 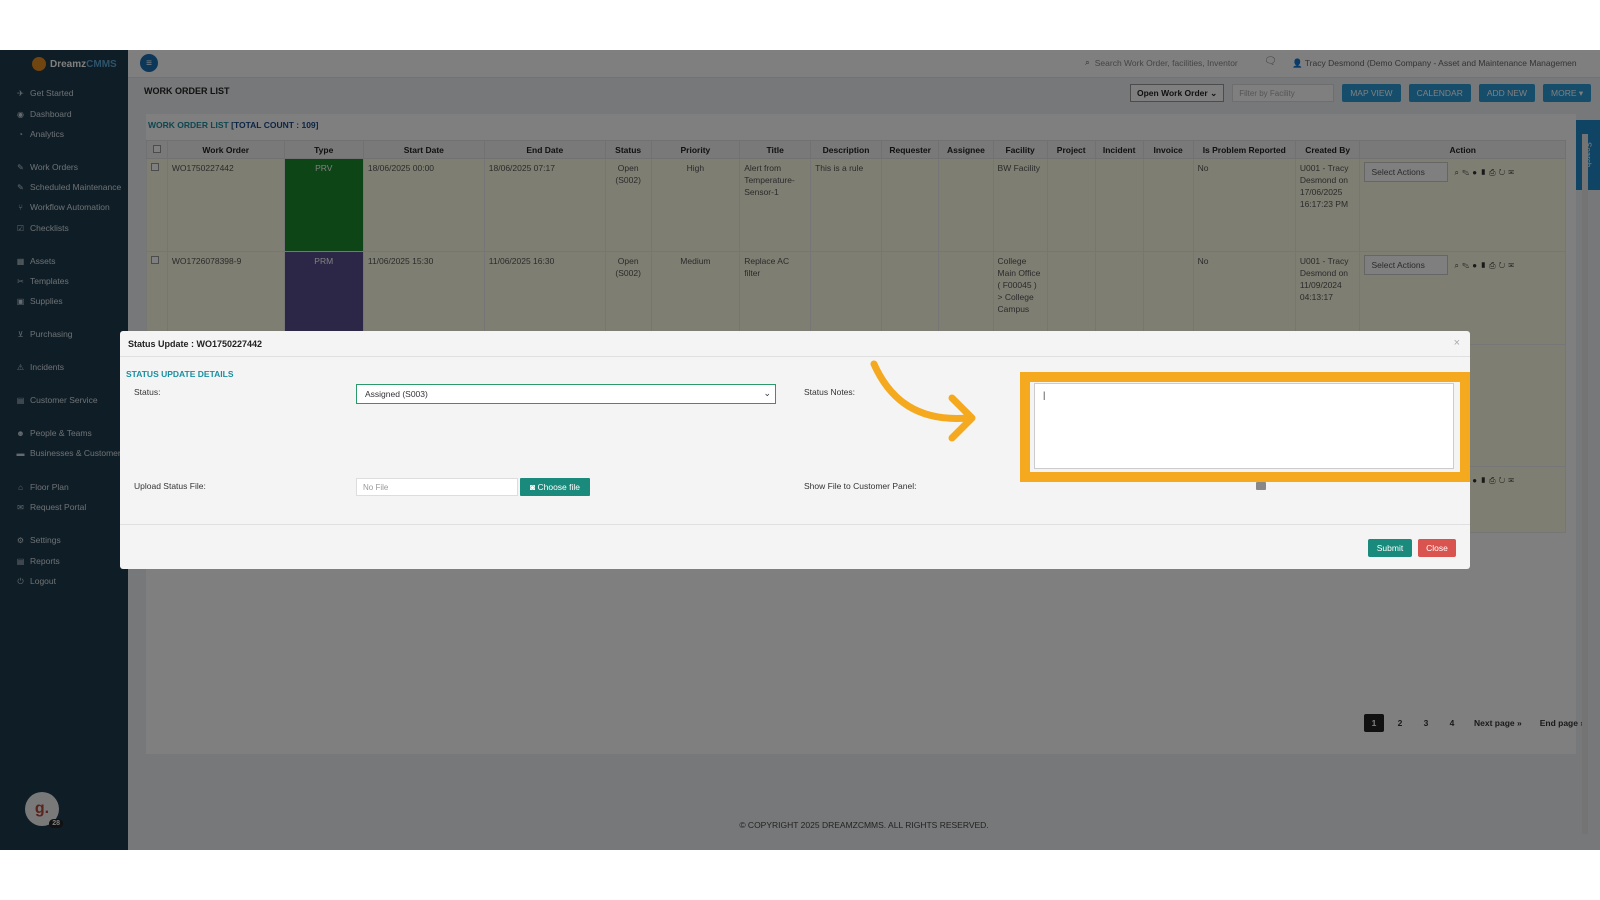 What do you see at coordinates (923, 401) in the screenshot?
I see `pointer-arrow-icon` at bounding box center [923, 401].